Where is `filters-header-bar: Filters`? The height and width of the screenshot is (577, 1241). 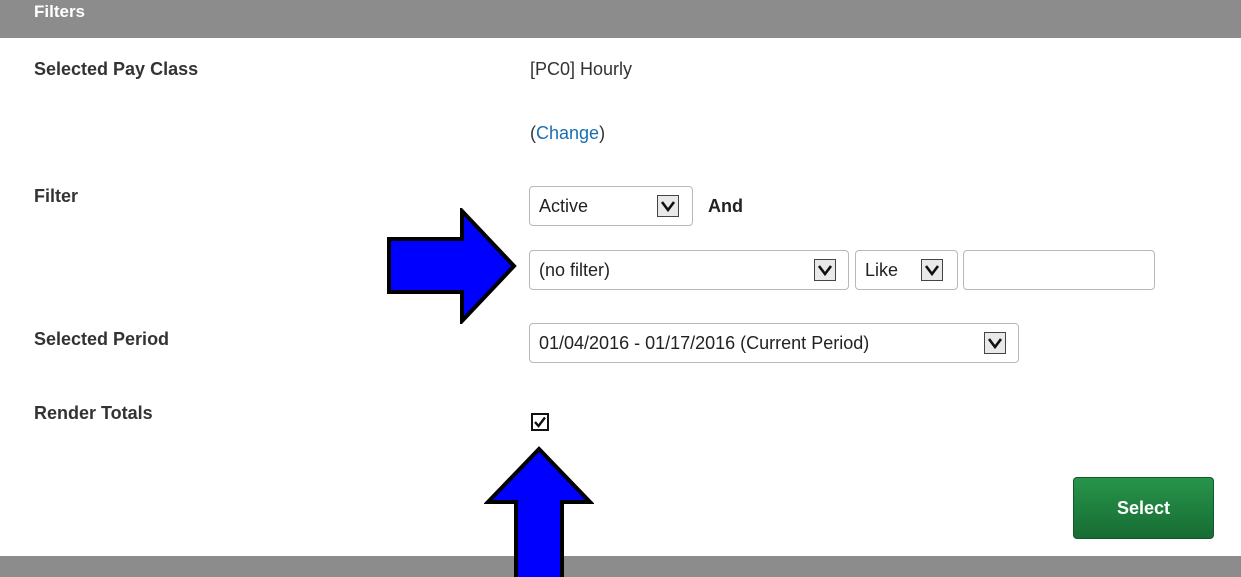 filters-header-bar: Filters is located at coordinates (620, 19).